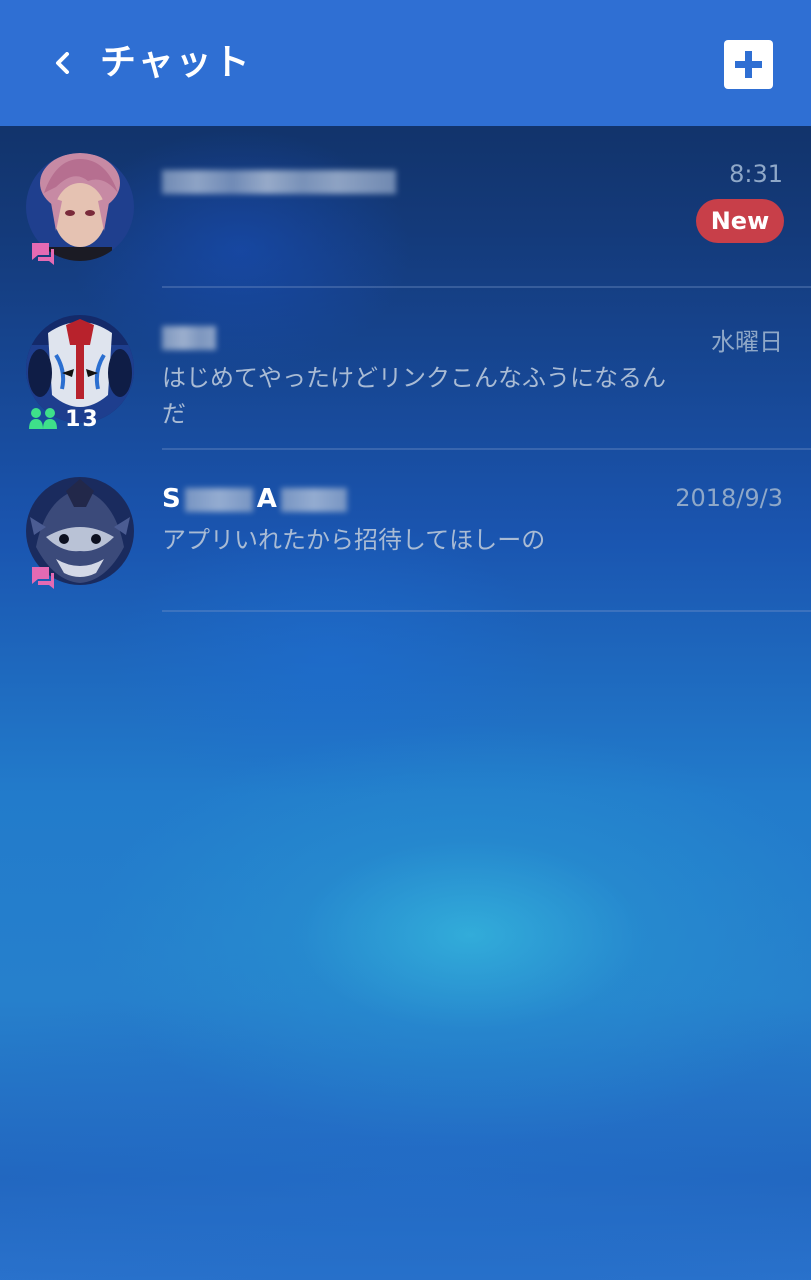 Image resolution: width=811 pixels, height=1280 pixels. I want to click on group-icon, so click(43, 418).